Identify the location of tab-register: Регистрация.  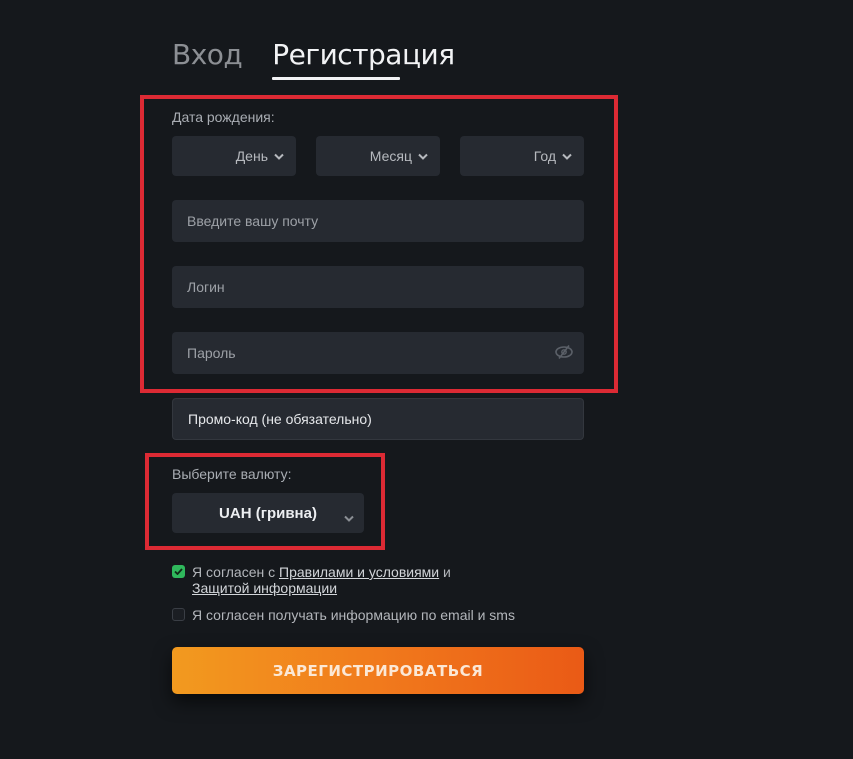
(363, 59).